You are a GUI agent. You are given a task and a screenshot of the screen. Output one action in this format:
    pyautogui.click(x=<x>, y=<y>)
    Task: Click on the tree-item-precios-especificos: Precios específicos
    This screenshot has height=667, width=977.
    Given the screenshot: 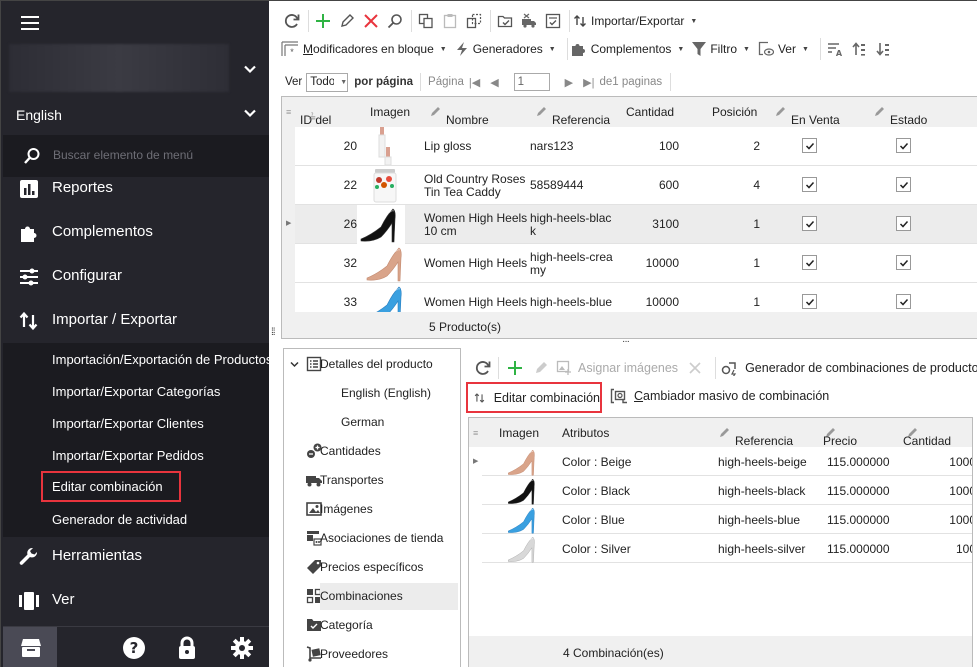 What is the action you would take?
    pyautogui.click(x=372, y=567)
    